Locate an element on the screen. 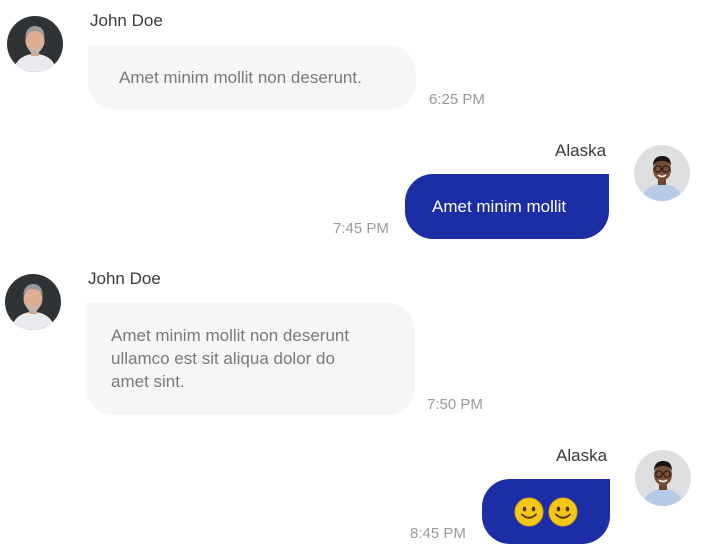  message-text: Amet minim mollit non deserunt. is located at coordinates (240, 77).